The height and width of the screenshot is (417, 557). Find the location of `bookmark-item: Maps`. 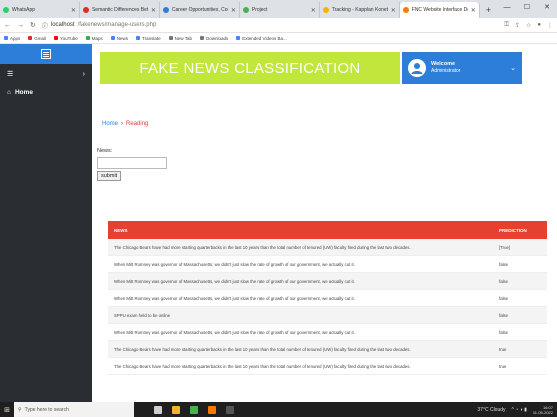

bookmark-item: Maps is located at coordinates (94, 38).